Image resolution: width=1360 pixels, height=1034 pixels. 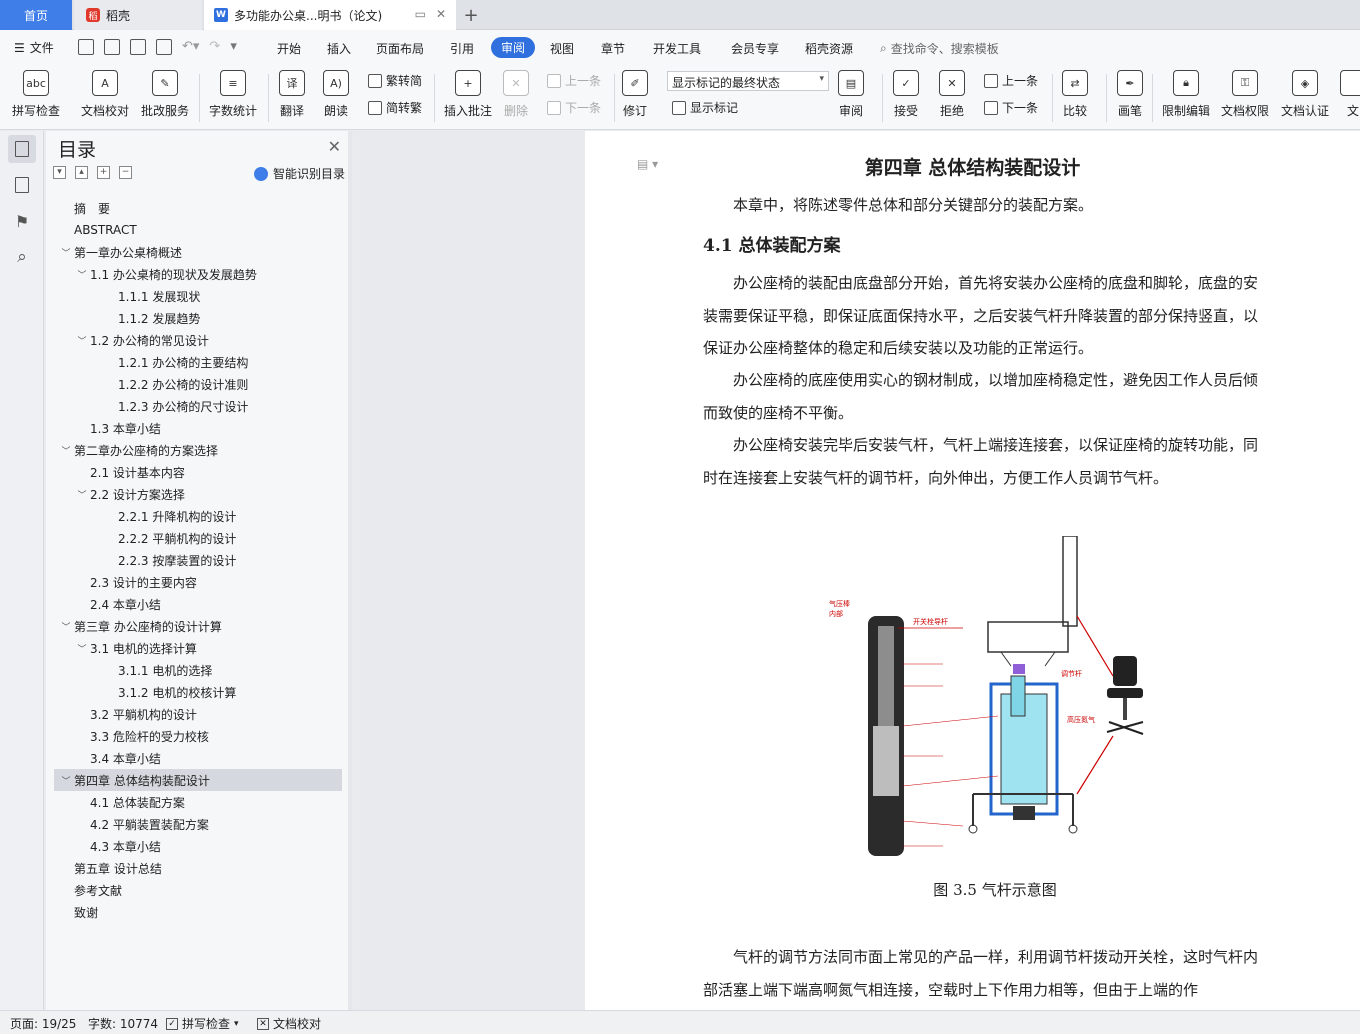 I want to click on more-icon: ▾, so click(x=233, y=47).